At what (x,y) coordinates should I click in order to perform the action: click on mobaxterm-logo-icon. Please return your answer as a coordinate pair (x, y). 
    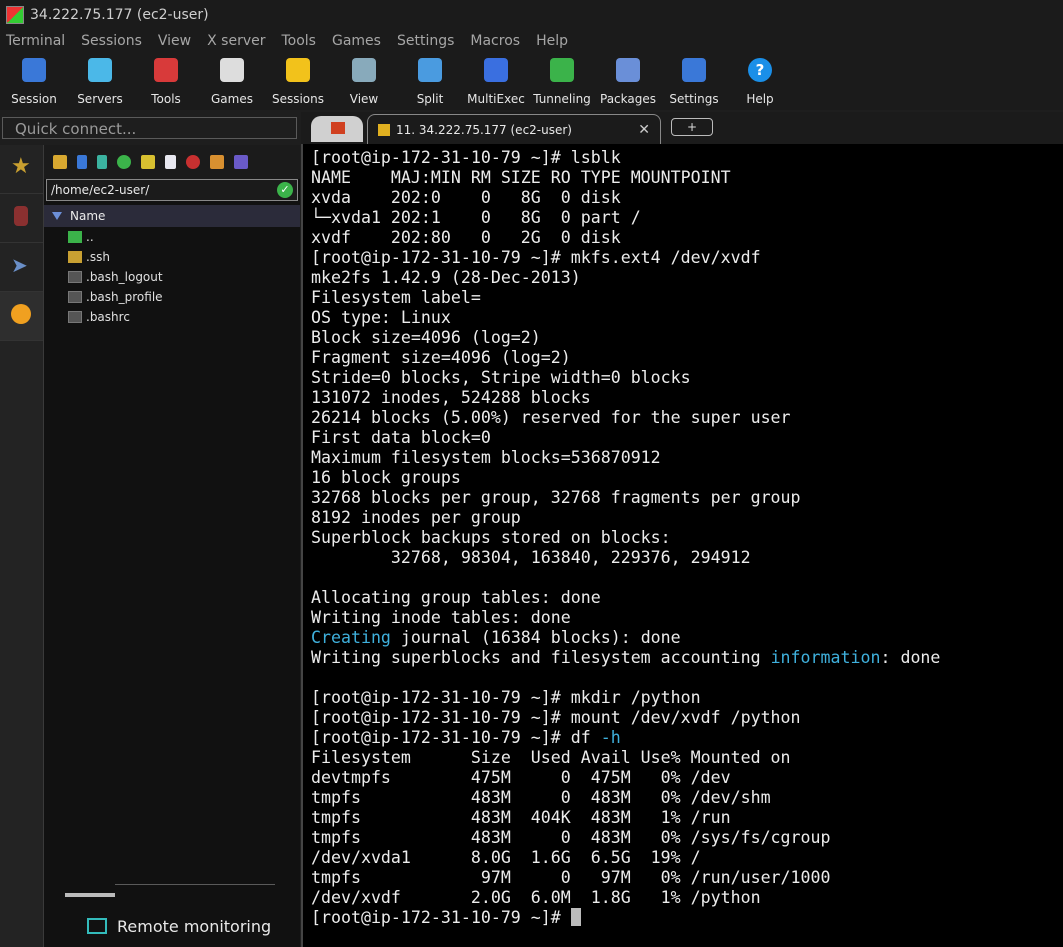
    Looking at the image, I should click on (15, 15).